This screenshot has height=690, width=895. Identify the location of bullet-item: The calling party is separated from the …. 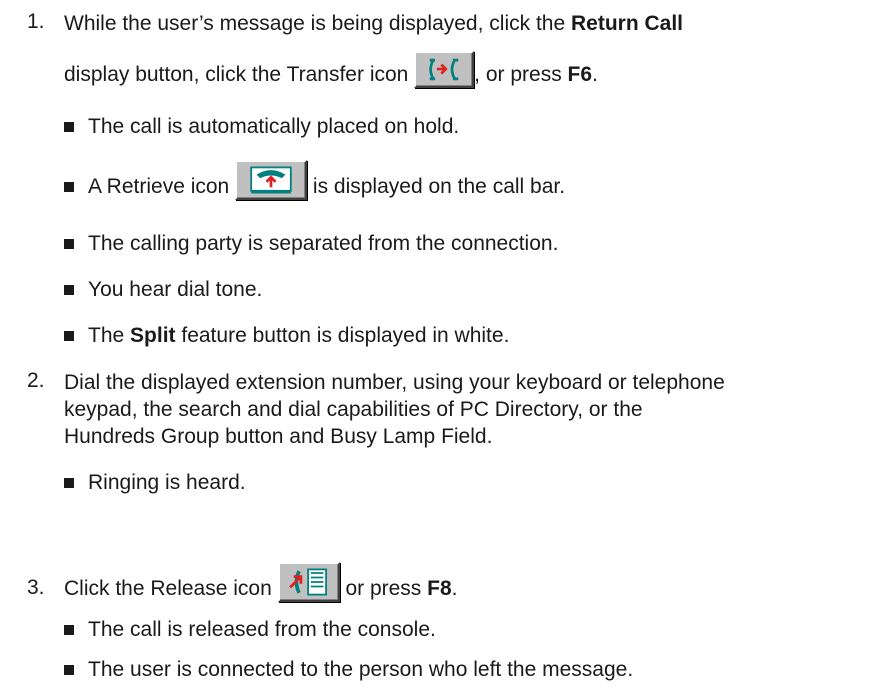
(479, 243).